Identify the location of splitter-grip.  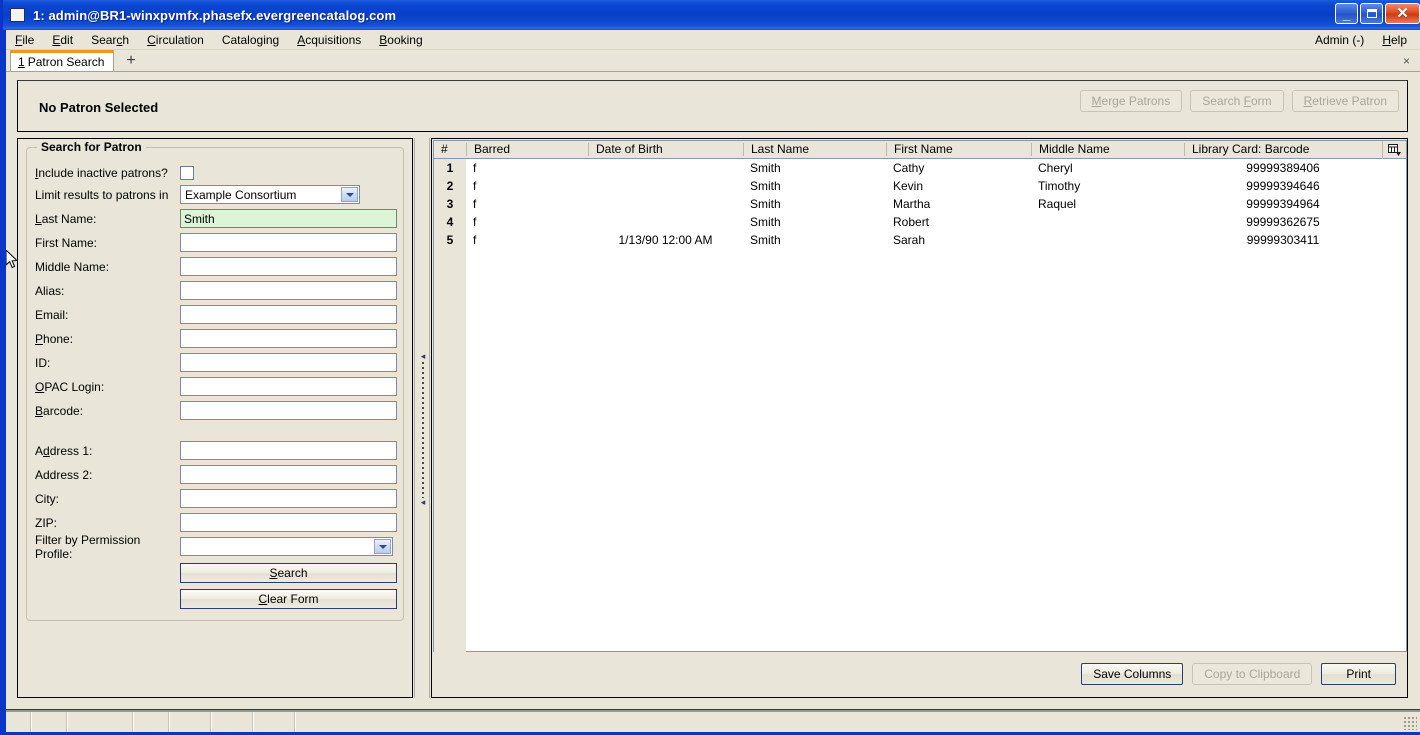
(423, 430).